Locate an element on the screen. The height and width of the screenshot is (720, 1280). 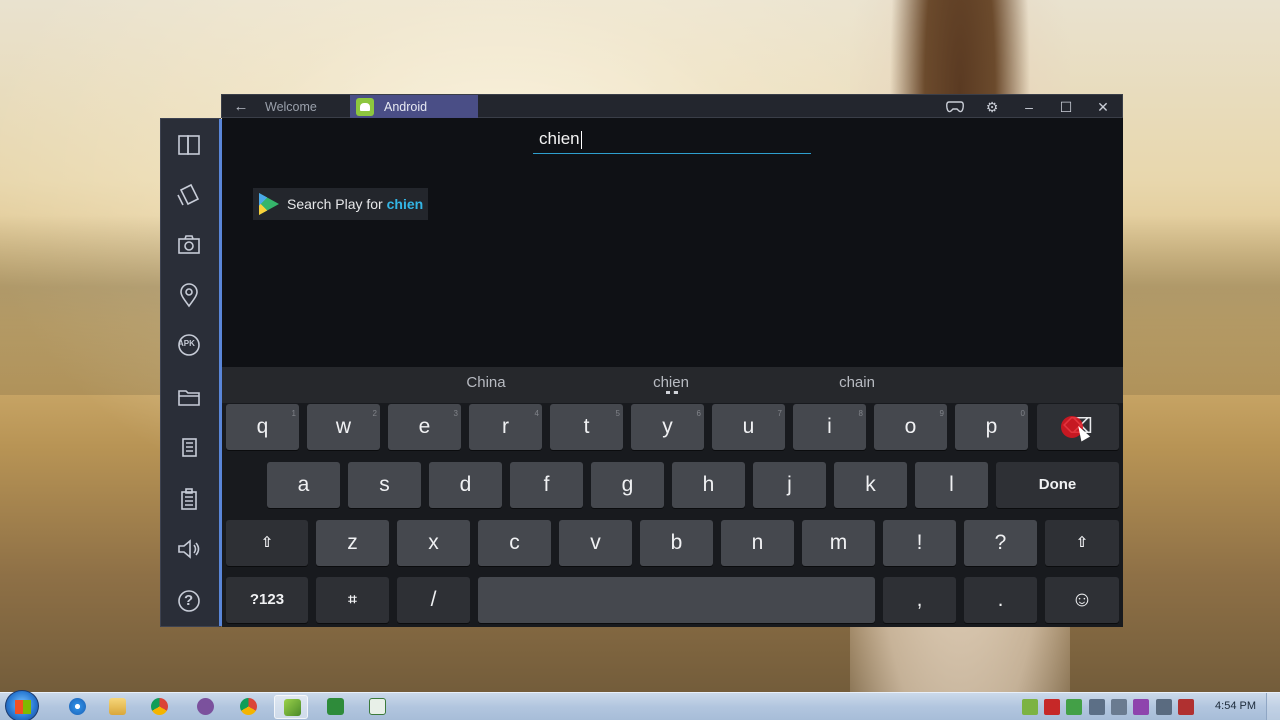
multi-window-icon is located at coordinates (189, 145).